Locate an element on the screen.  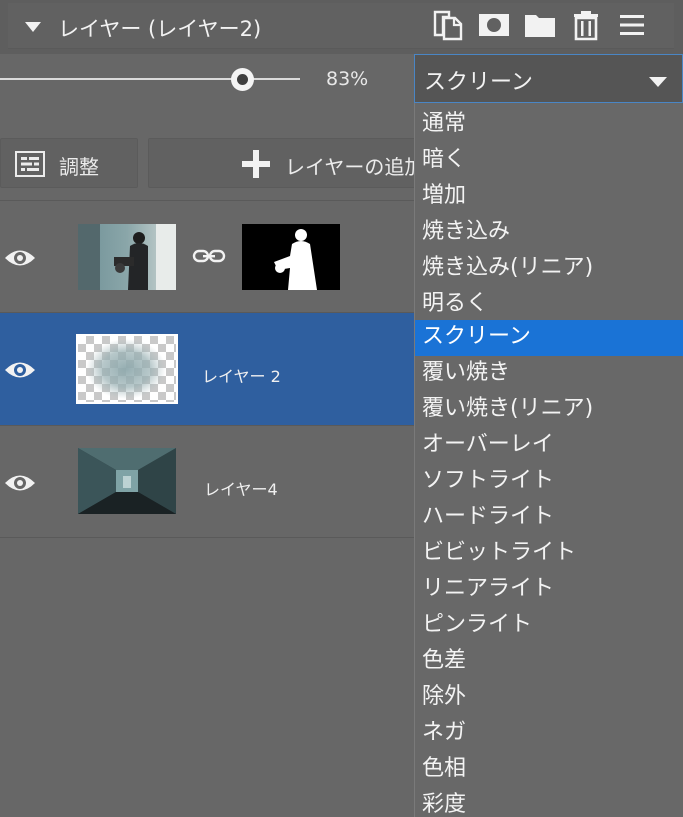
adjust-button-label: 調整 is located at coordinates (79, 167).